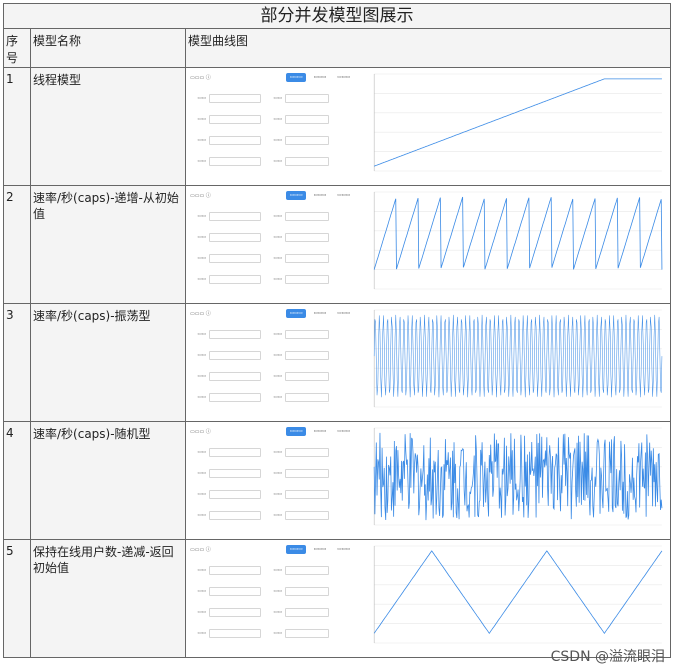  What do you see at coordinates (17, 598) in the screenshot?
I see `row-seq: 5` at bounding box center [17, 598].